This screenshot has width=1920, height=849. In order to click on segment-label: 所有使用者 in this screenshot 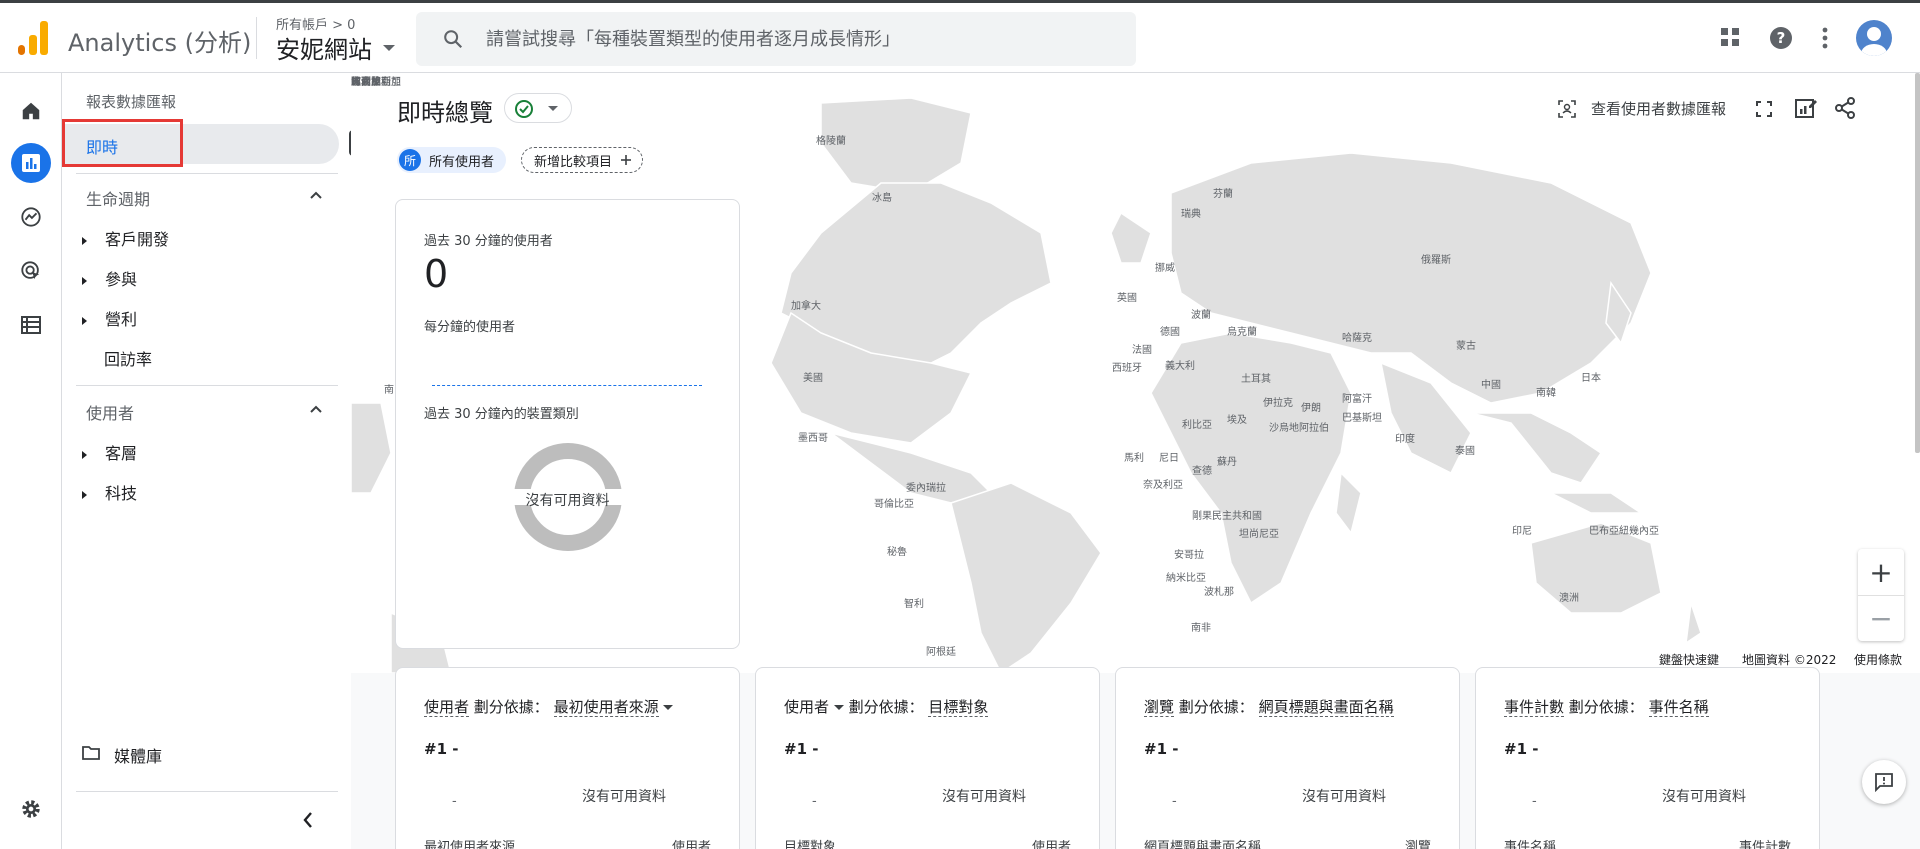, I will do `click(462, 162)`.